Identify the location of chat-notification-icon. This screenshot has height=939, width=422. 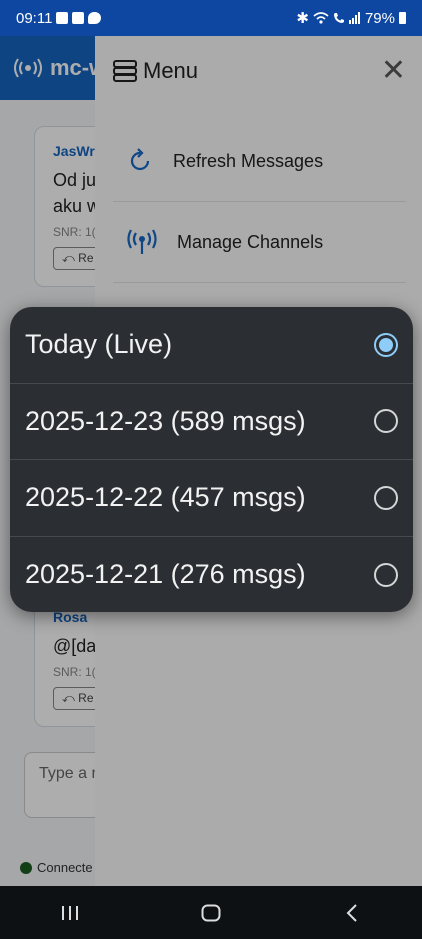
(95, 18).